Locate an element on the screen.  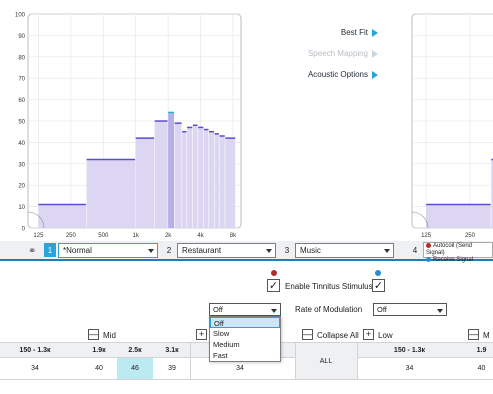
legend-row-1: Autocoil (Send Signal) is located at coordinates (458, 250).